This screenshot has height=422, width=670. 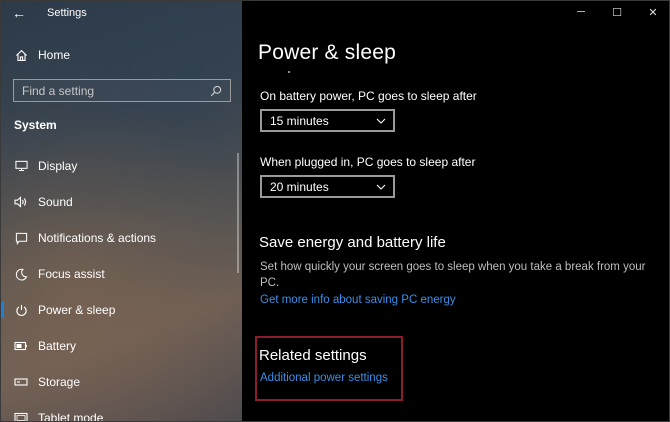 What do you see at coordinates (21, 55) in the screenshot?
I see `home-icon` at bounding box center [21, 55].